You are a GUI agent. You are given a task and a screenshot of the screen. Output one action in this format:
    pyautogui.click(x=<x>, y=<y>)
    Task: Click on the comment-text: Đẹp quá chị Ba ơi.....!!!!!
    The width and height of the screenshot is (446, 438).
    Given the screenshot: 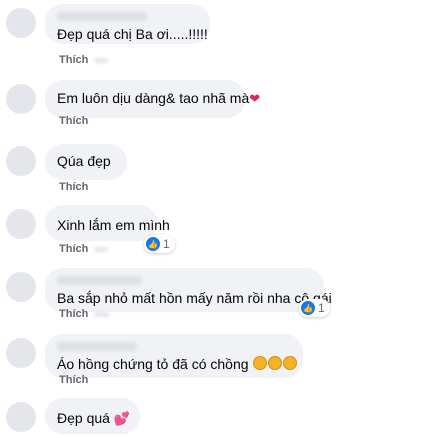 What is the action you would take?
    pyautogui.click(x=132, y=34)
    